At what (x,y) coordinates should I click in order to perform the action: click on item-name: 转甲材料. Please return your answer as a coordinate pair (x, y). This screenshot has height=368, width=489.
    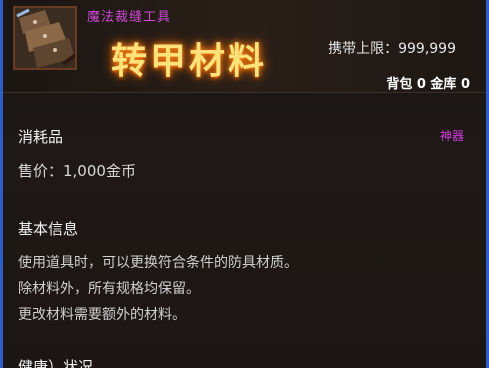
    Looking at the image, I should click on (189, 61).